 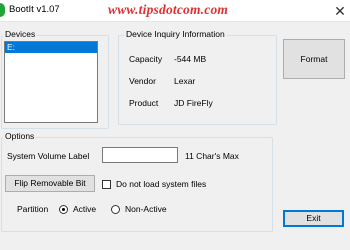 I want to click on partition-active-label: Active, so click(x=85, y=209).